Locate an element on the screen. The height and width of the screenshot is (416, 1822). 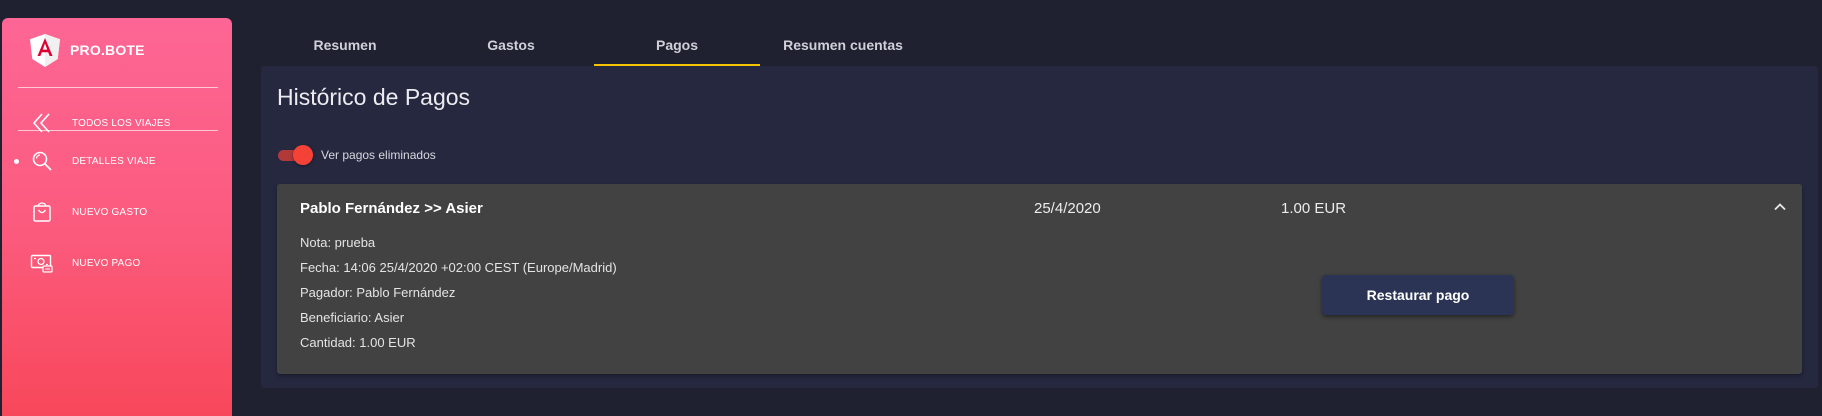
detail-amount: Cantidad: 1.00 EUR is located at coordinates (358, 342).